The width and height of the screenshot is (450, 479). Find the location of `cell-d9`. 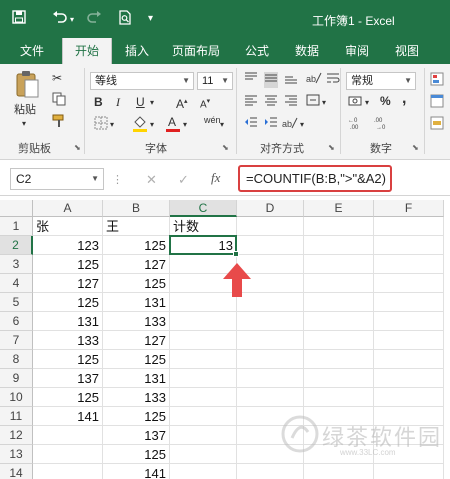

cell-d9 is located at coordinates (270, 378).